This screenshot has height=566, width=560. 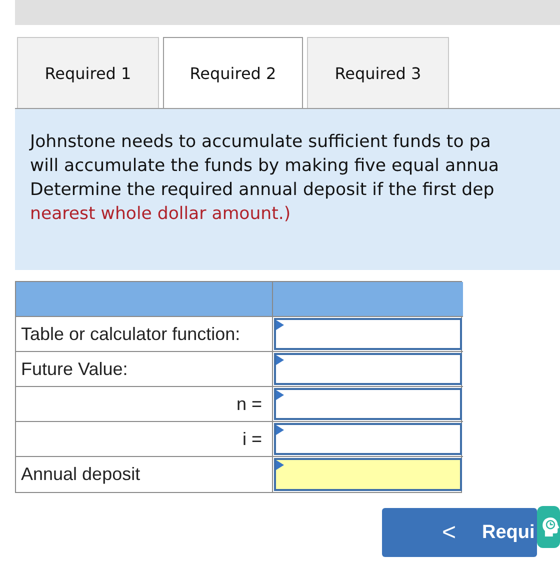 I want to click on row-label: Annual deposit, so click(x=144, y=474).